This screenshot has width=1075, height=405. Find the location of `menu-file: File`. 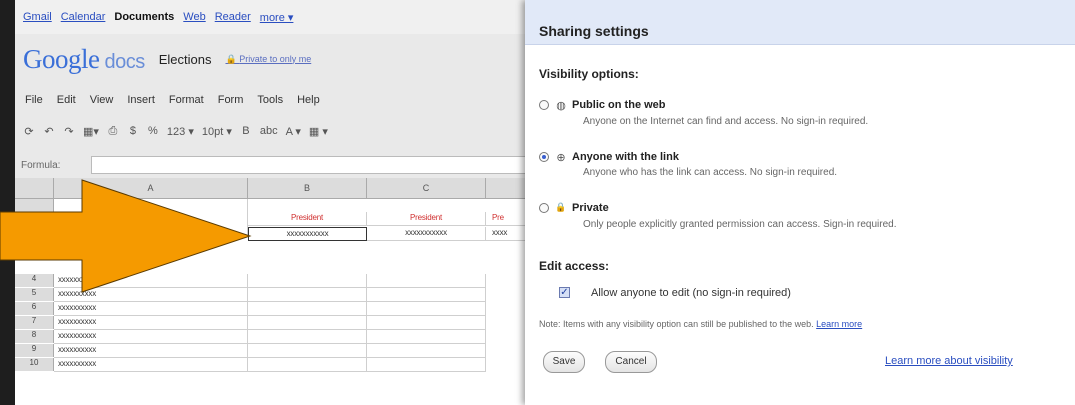

menu-file: File is located at coordinates (34, 104).